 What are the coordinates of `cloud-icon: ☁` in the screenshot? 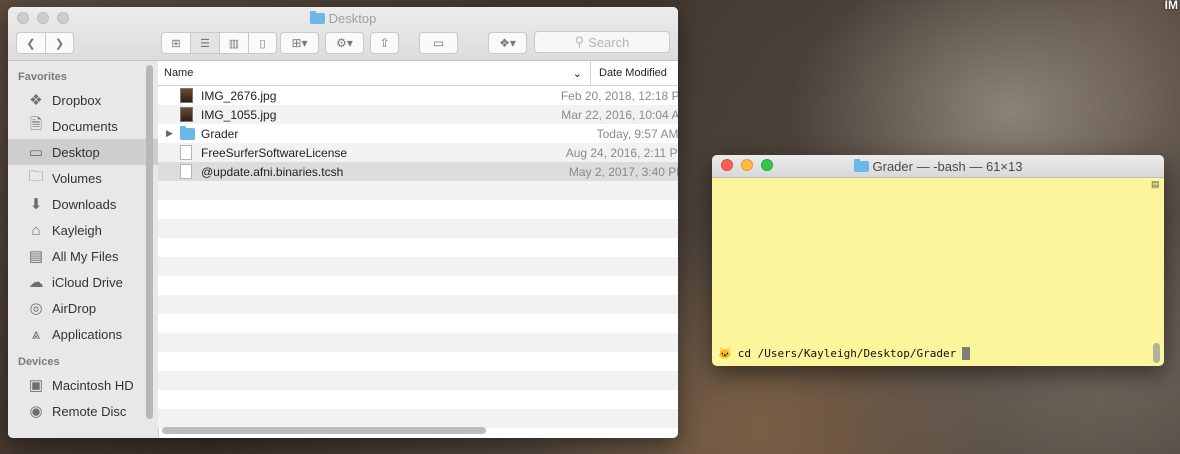 It's located at (36, 282).